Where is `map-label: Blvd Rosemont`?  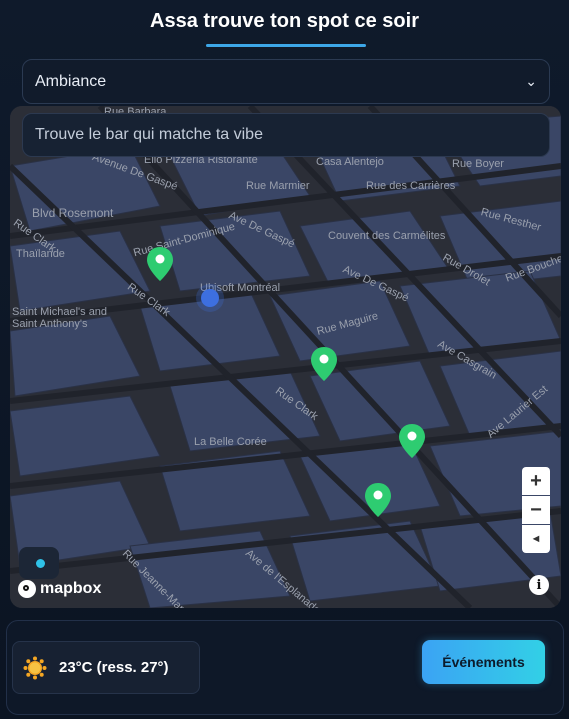
map-label: Blvd Rosemont is located at coordinates (73, 213).